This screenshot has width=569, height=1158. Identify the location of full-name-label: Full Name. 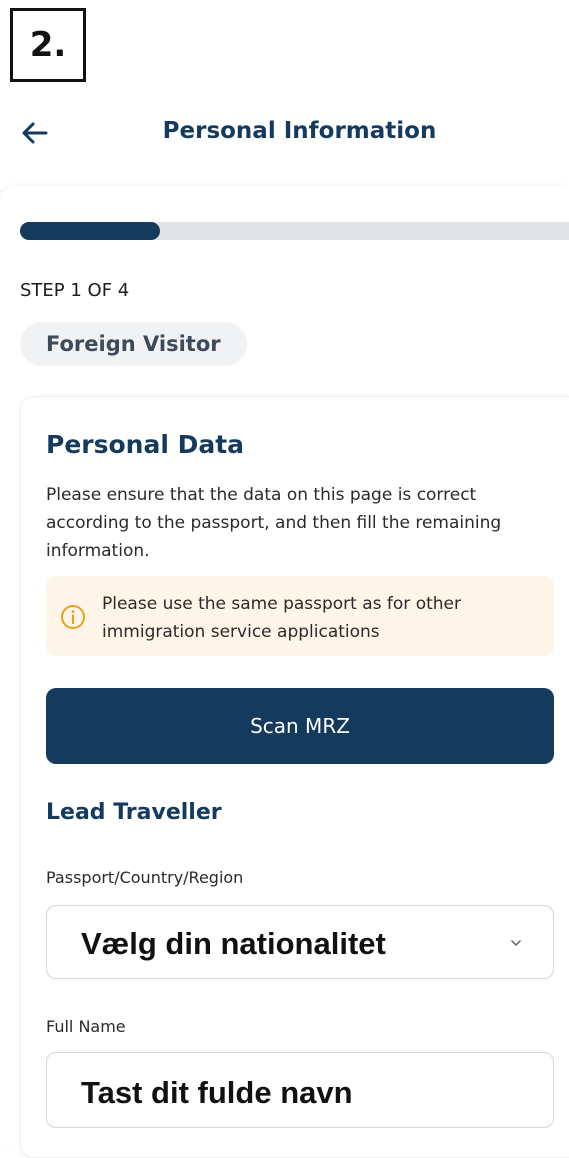
(86, 1026).